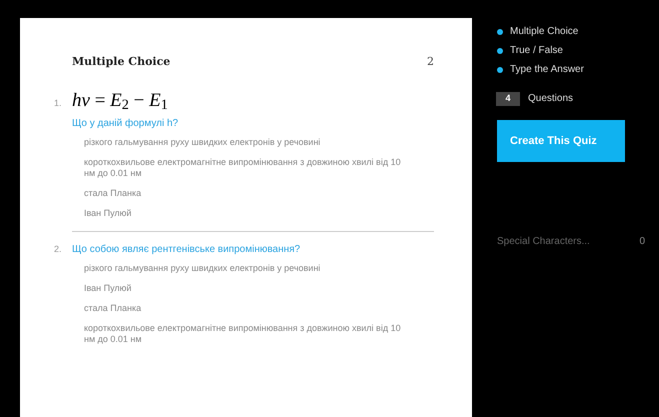 The width and height of the screenshot is (659, 417). I want to click on question-number: 2., so click(58, 249).